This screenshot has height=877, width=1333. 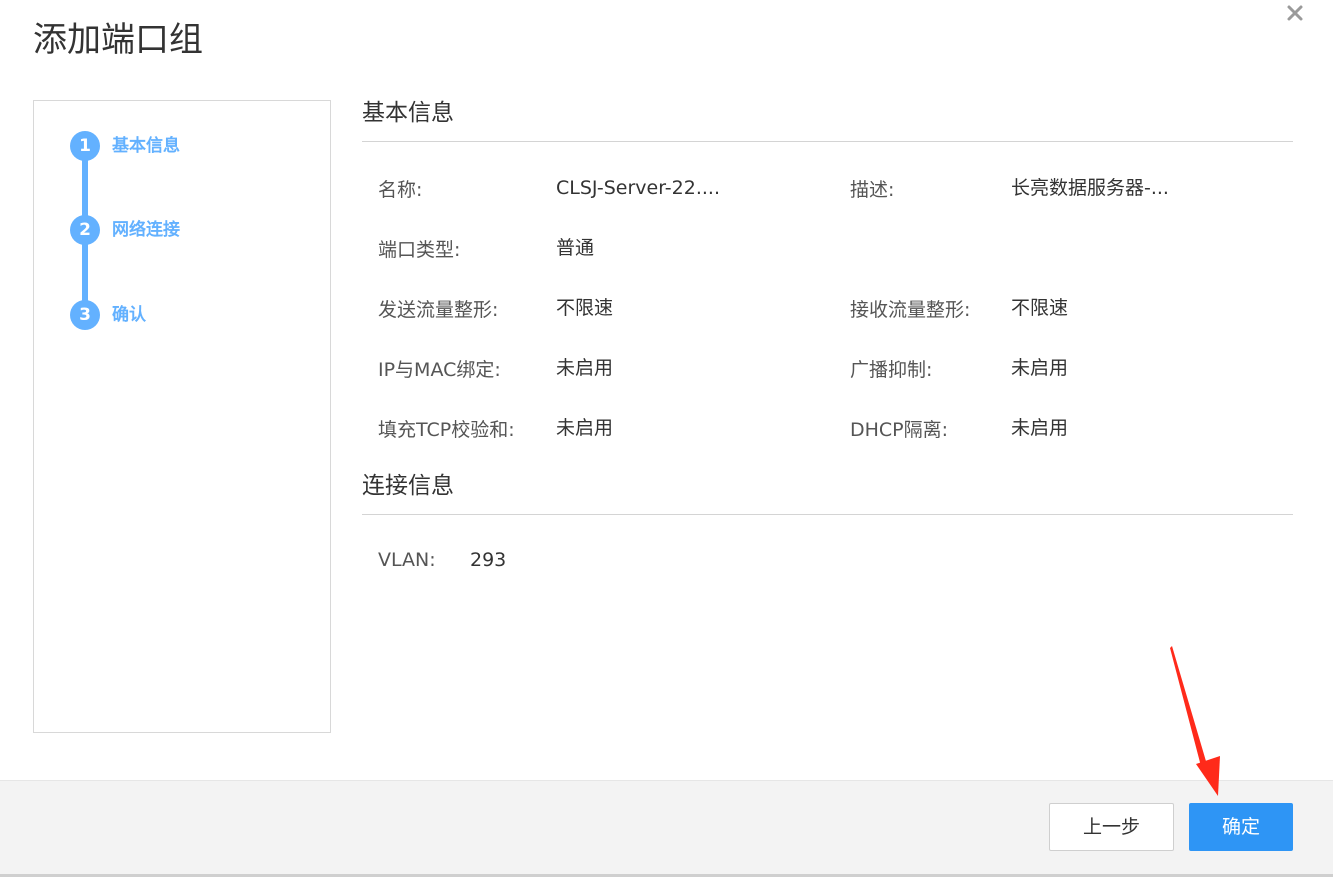 What do you see at coordinates (408, 113) in the screenshot?
I see `section-title-basic-info: 基本信息` at bounding box center [408, 113].